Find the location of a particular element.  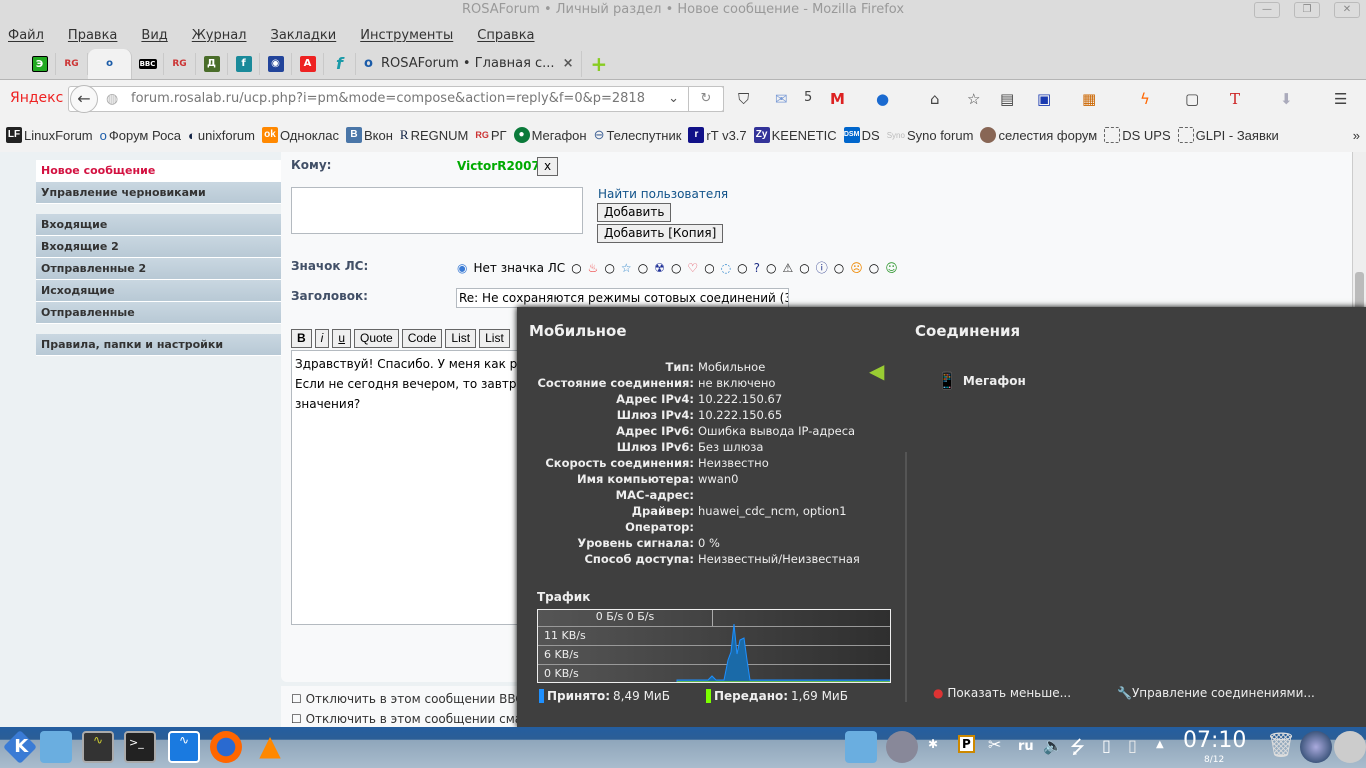

tab-pinned: ◉ is located at coordinates (276, 63).